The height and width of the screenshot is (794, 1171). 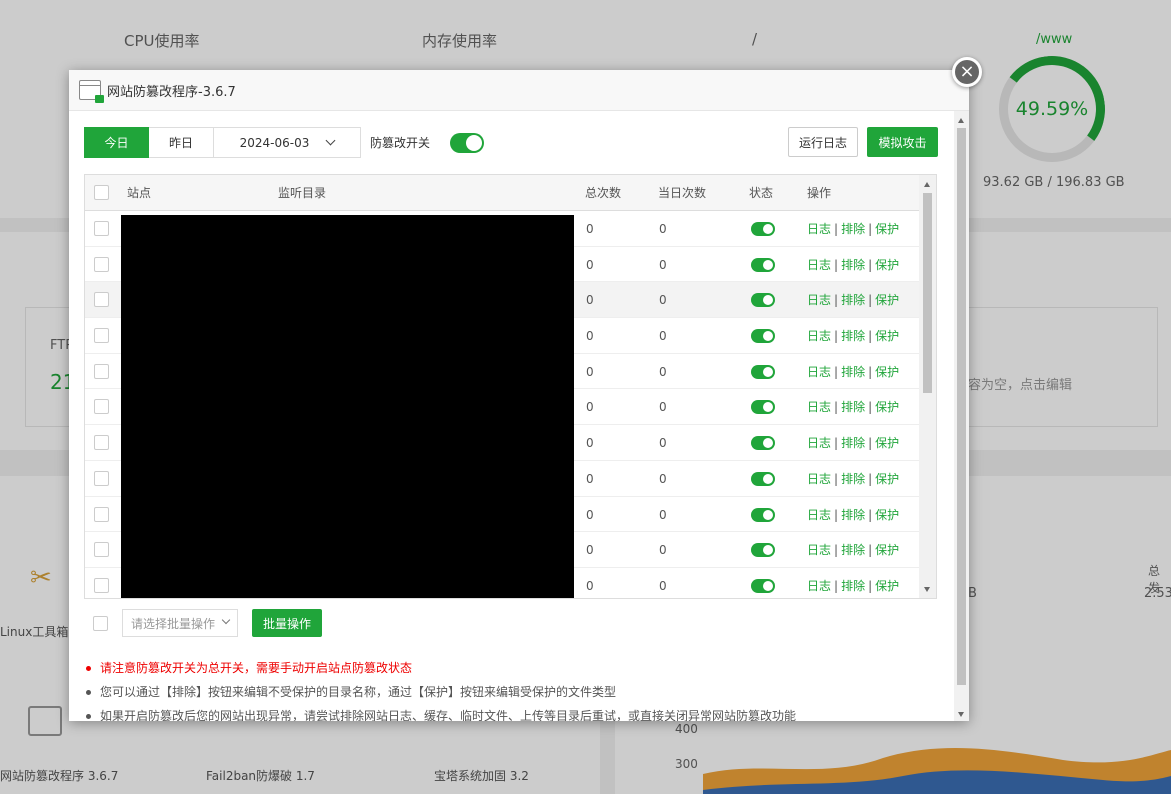 What do you see at coordinates (927, 589) in the screenshot?
I see `scroll-down-arrow-icon` at bounding box center [927, 589].